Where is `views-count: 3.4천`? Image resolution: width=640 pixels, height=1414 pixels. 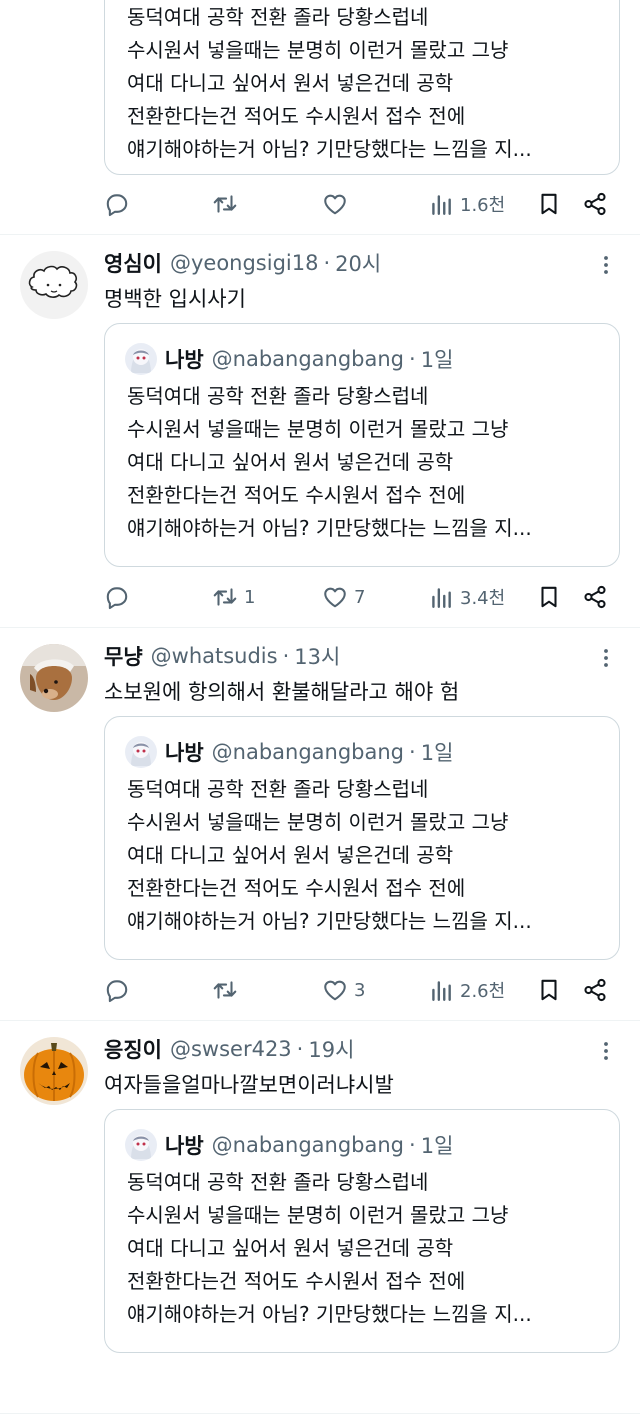
views-count: 3.4천 is located at coordinates (483, 598).